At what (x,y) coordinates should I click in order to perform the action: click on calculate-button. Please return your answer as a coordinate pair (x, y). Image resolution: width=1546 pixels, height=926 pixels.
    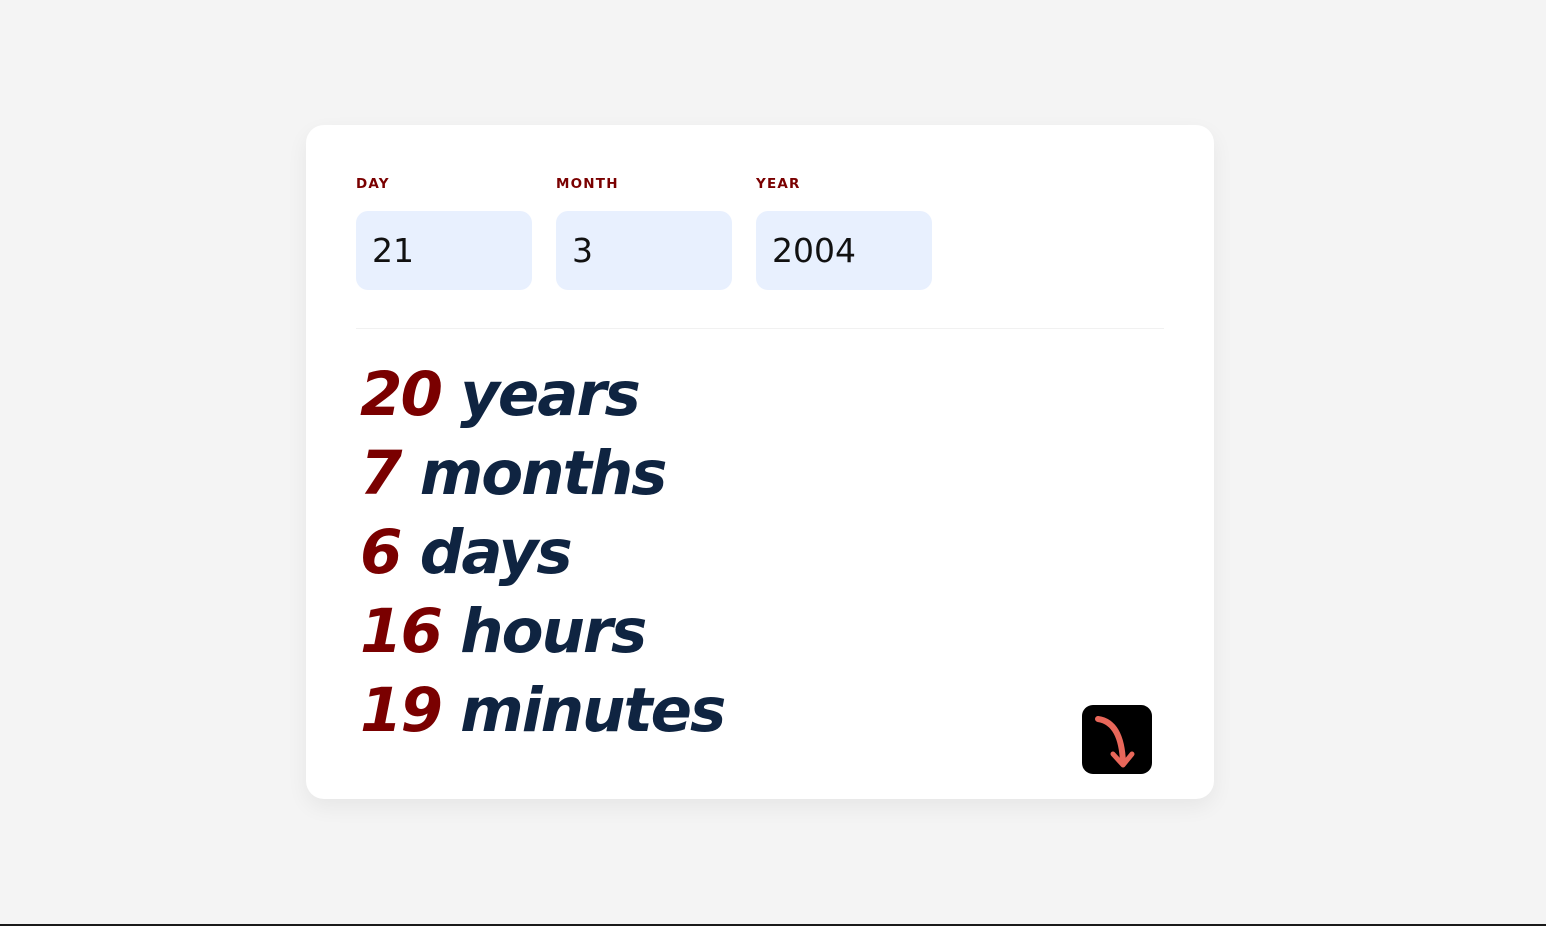
    Looking at the image, I should click on (1117, 739).